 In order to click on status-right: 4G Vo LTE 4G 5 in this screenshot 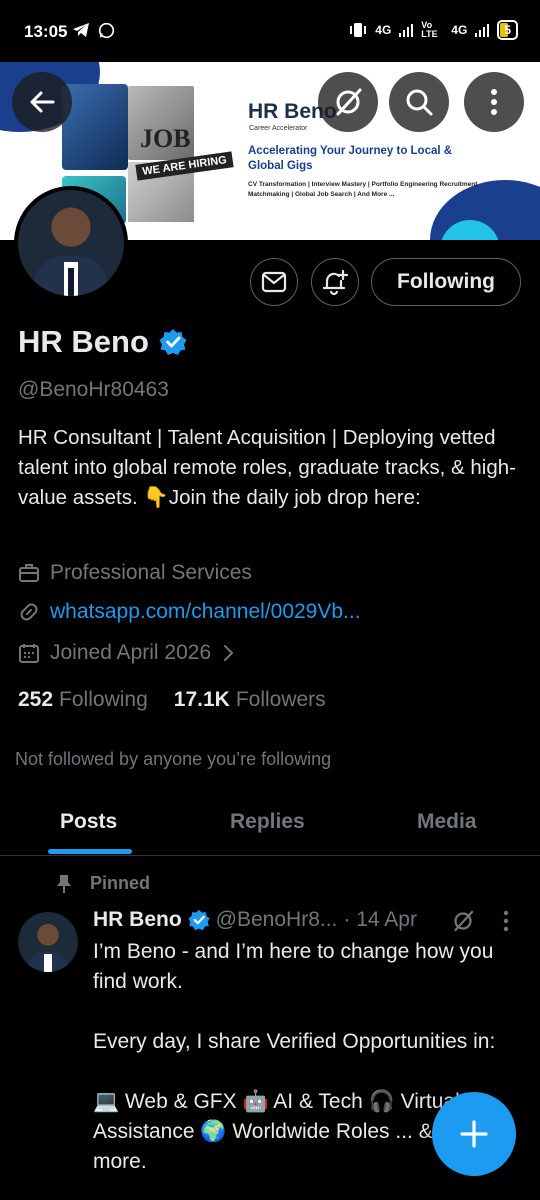, I will do `click(433, 30)`.